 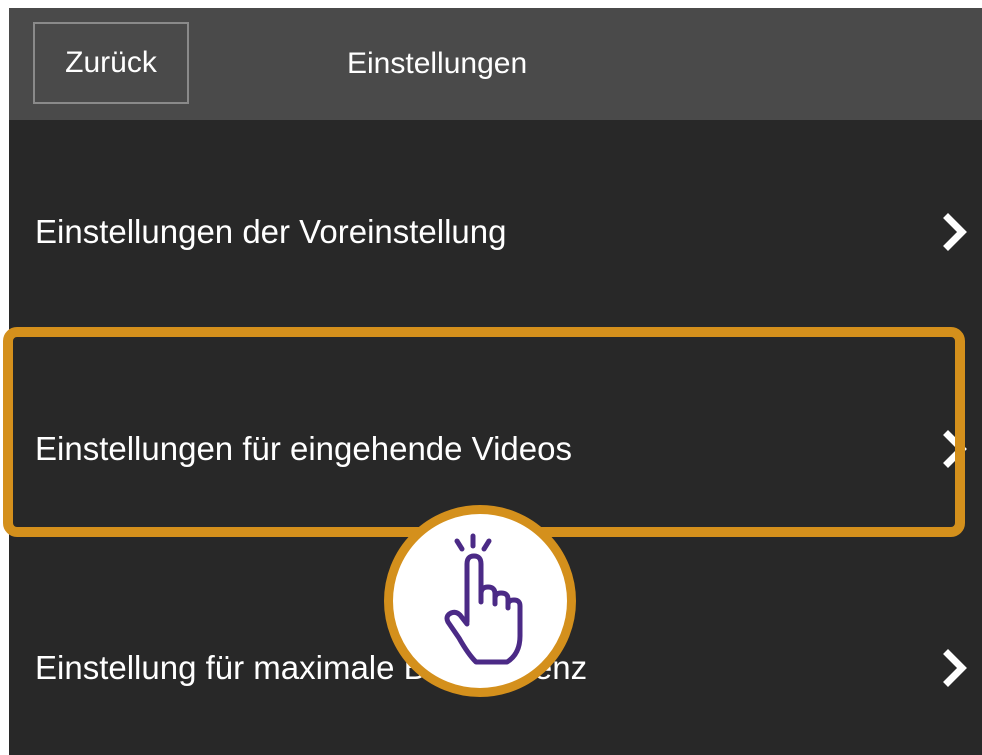 I want to click on tap-hand-icon, so click(x=483, y=599).